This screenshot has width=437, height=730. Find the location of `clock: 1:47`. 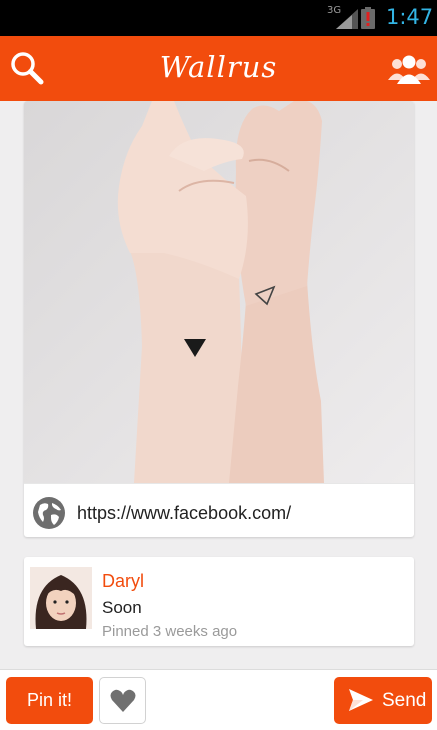

clock: 1:47 is located at coordinates (410, 17).